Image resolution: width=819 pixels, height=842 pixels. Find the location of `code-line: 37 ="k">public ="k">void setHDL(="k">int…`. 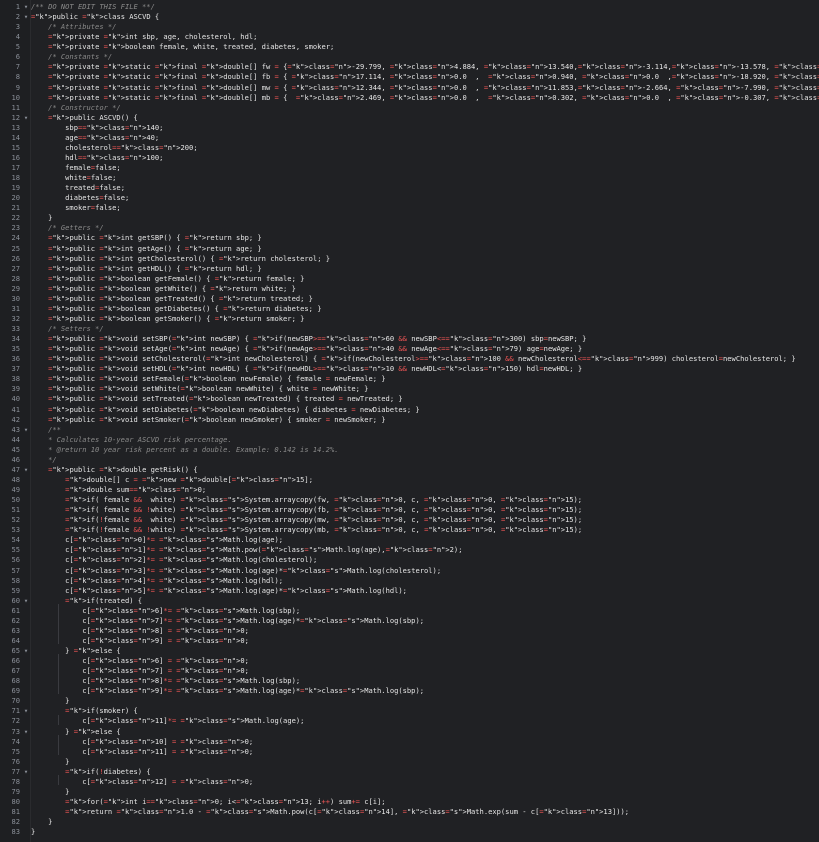

code-line: 37 ="k">public ="k">void setHDL(="k">int… is located at coordinates (409, 369).